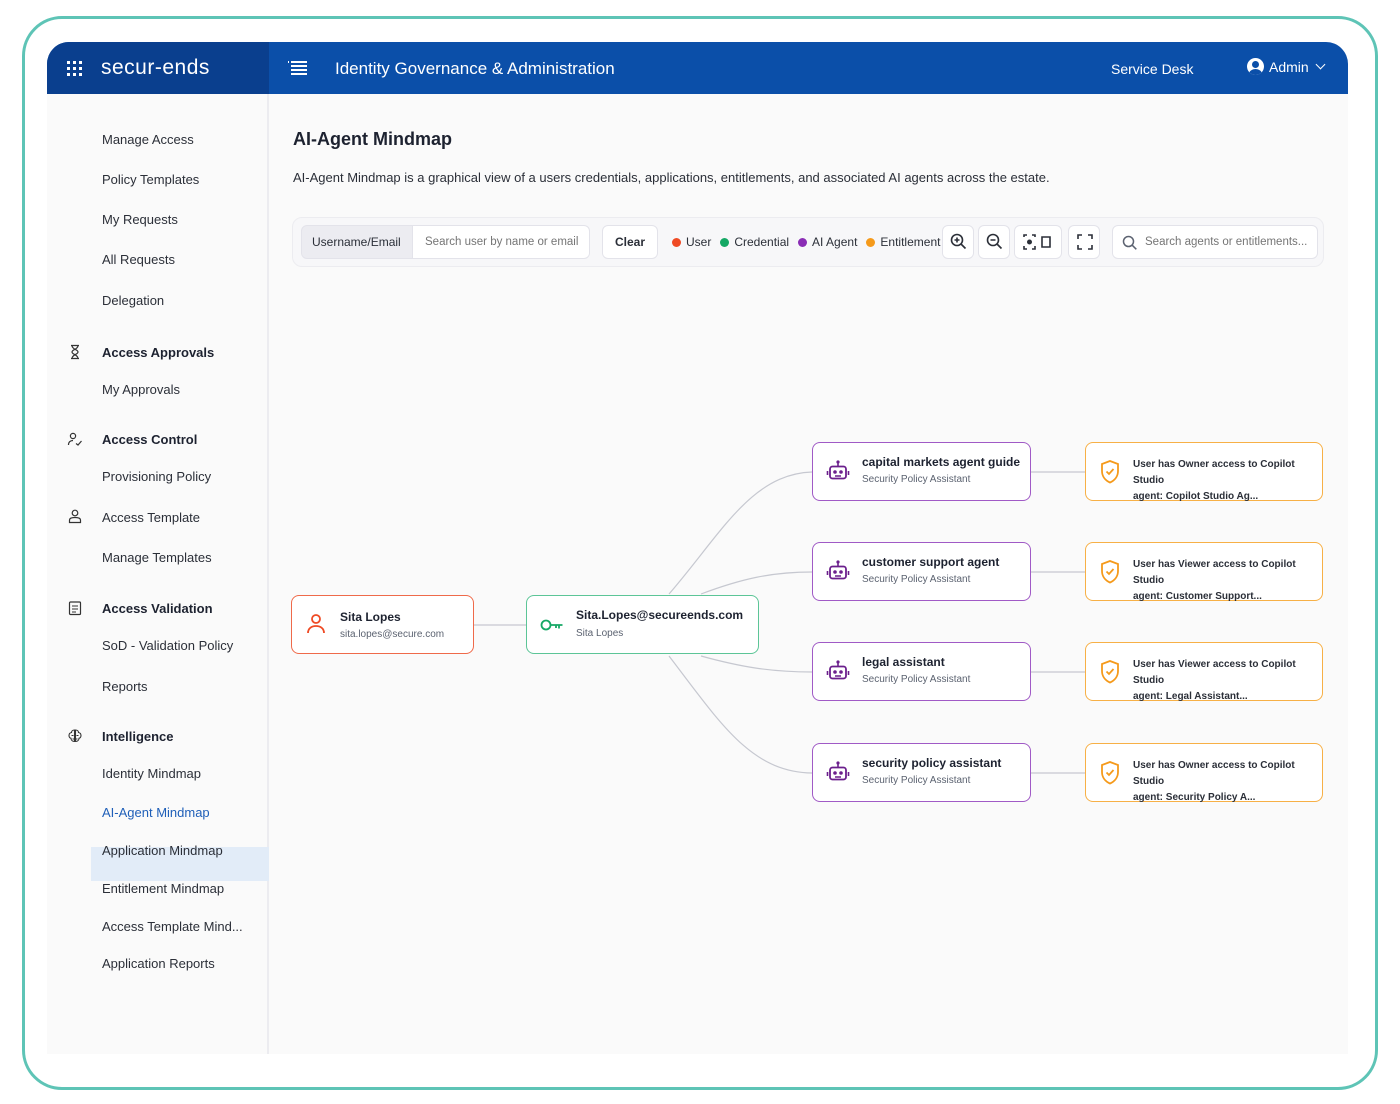 The height and width of the screenshot is (1104, 1400). I want to click on sidebar-item-reports: Reports, so click(125, 686).